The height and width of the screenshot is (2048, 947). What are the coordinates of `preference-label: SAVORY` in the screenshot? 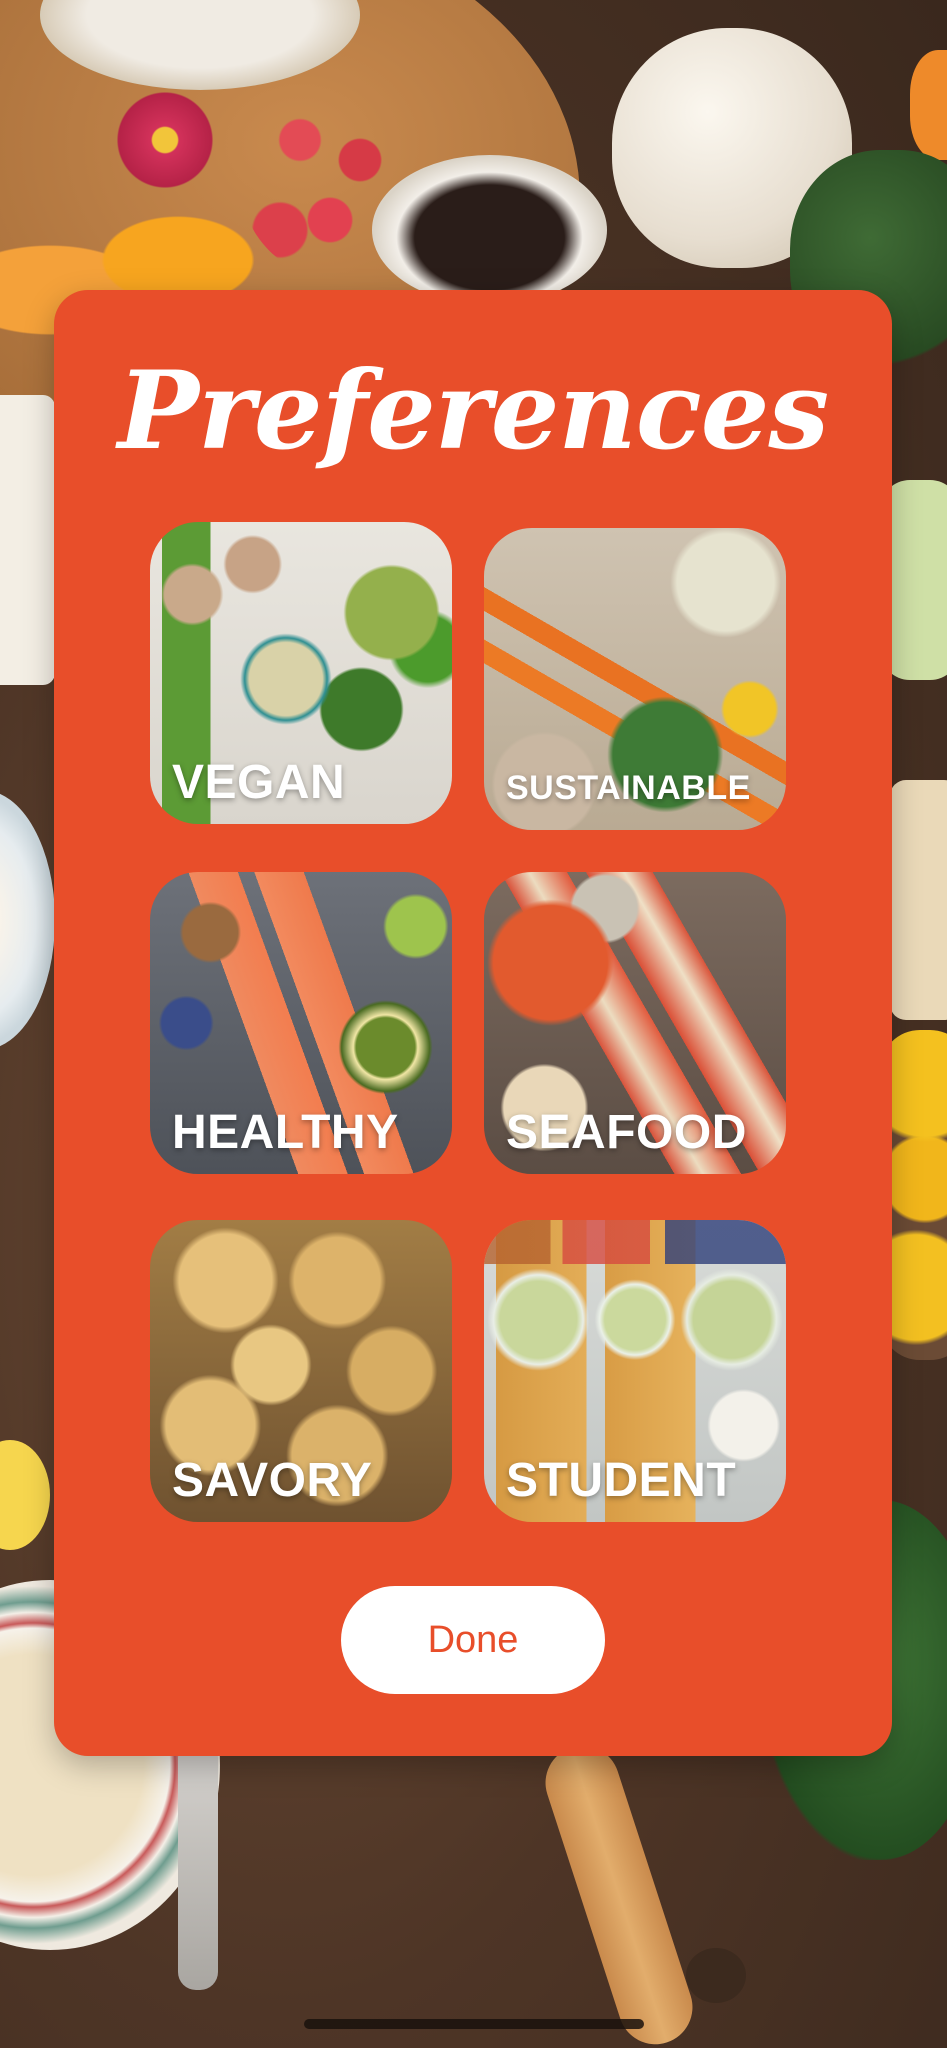 It's located at (272, 1480).